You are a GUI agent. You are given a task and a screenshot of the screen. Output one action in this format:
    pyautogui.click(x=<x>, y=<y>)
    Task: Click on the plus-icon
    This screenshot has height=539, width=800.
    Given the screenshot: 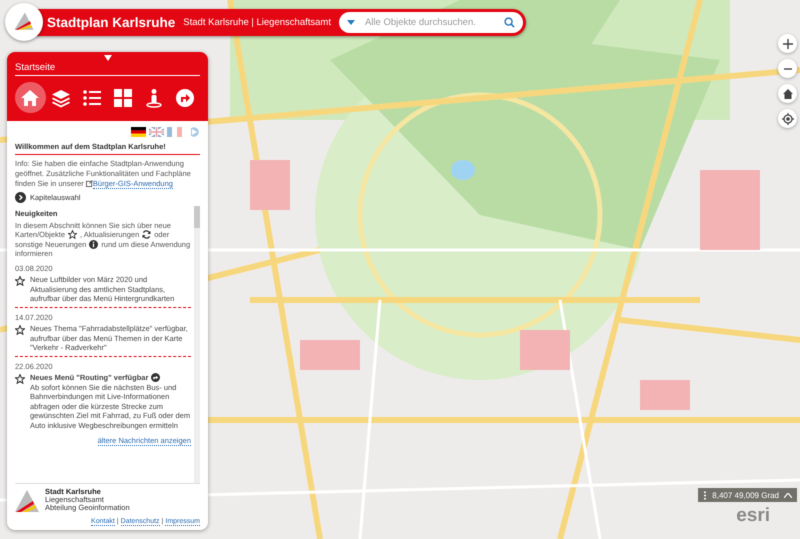 What is the action you would take?
    pyautogui.click(x=788, y=44)
    